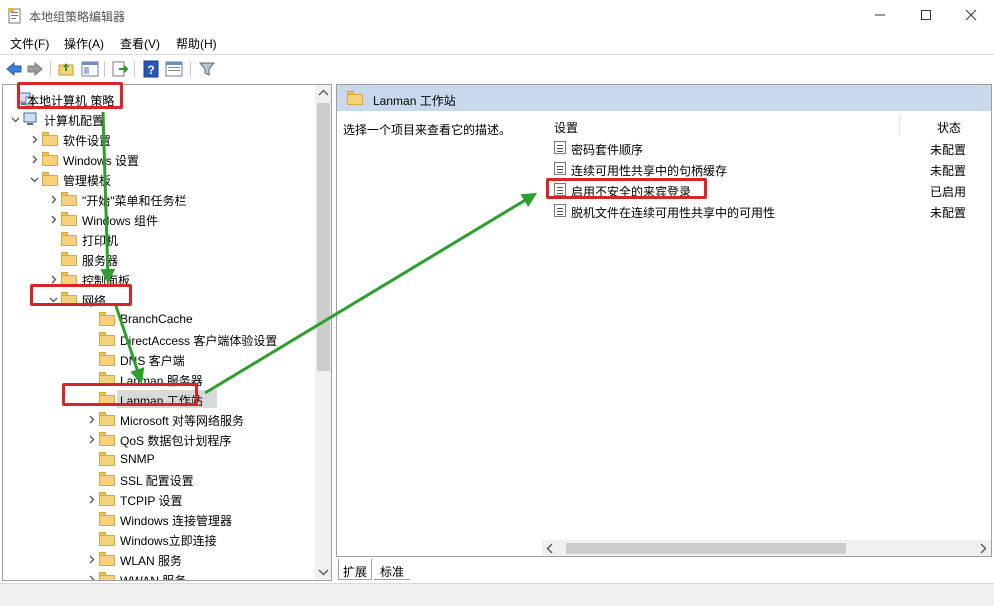 Image resolution: width=994 pixels, height=606 pixels. What do you see at coordinates (137, 459) in the screenshot?
I see `tree-node-label: SNMP` at bounding box center [137, 459].